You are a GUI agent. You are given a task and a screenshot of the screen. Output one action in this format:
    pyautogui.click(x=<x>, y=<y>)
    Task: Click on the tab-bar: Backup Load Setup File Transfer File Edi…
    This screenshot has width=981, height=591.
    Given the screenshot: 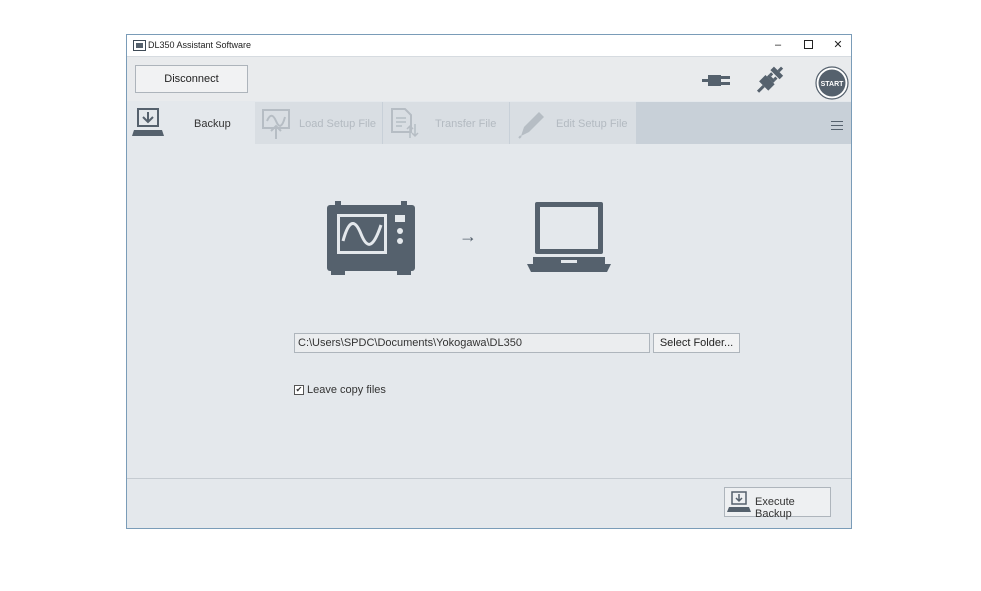 What is the action you would take?
    pyautogui.click(x=489, y=123)
    